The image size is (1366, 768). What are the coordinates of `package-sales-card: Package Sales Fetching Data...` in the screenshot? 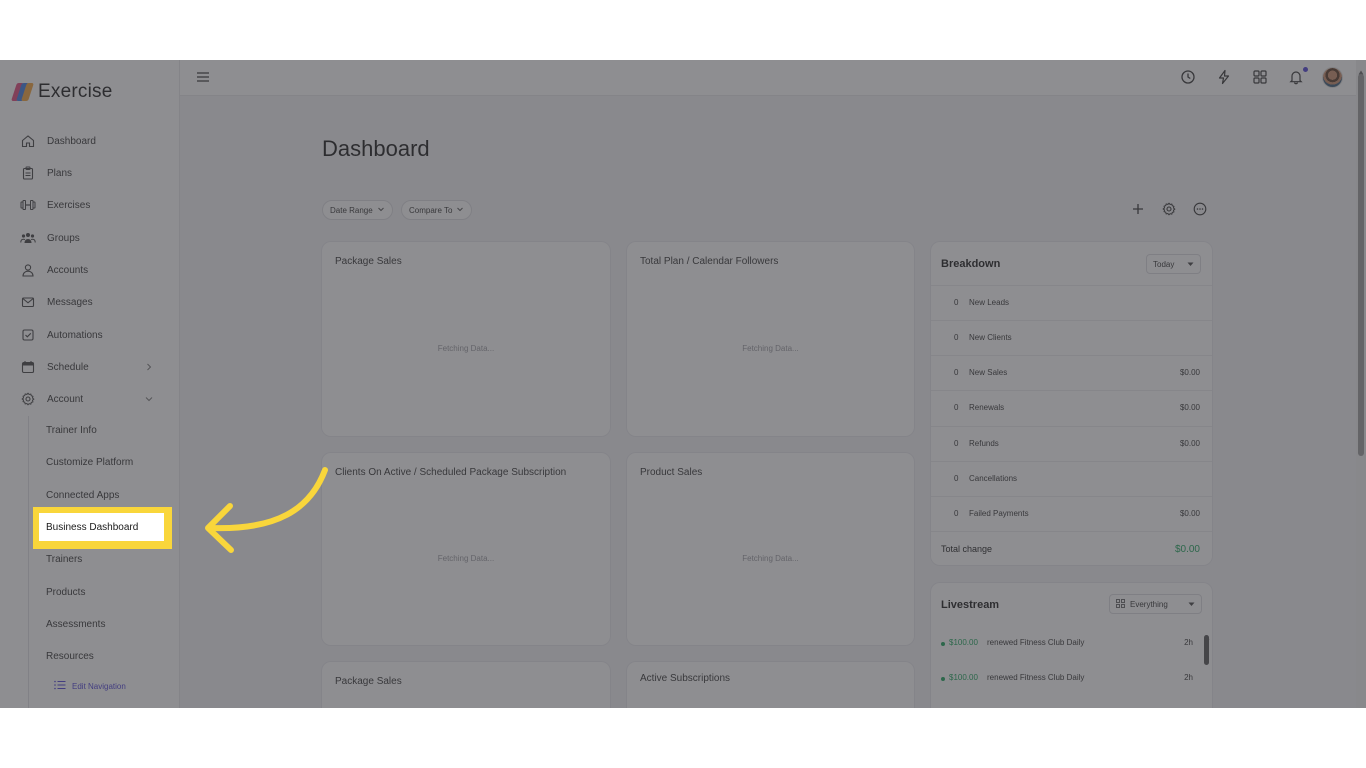 It's located at (466, 339).